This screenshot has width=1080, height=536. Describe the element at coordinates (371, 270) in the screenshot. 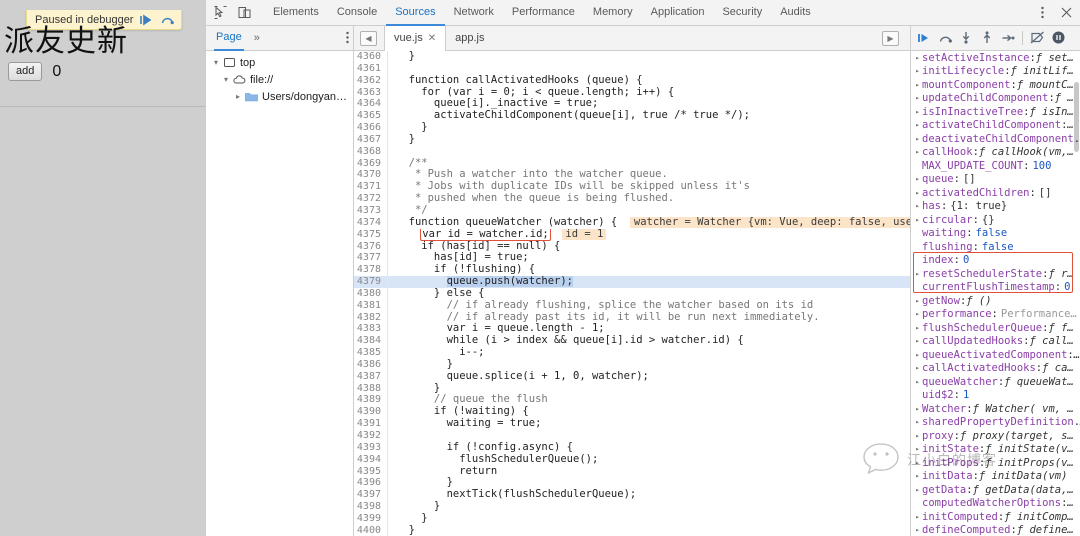

I see `line-number: 4378` at that location.